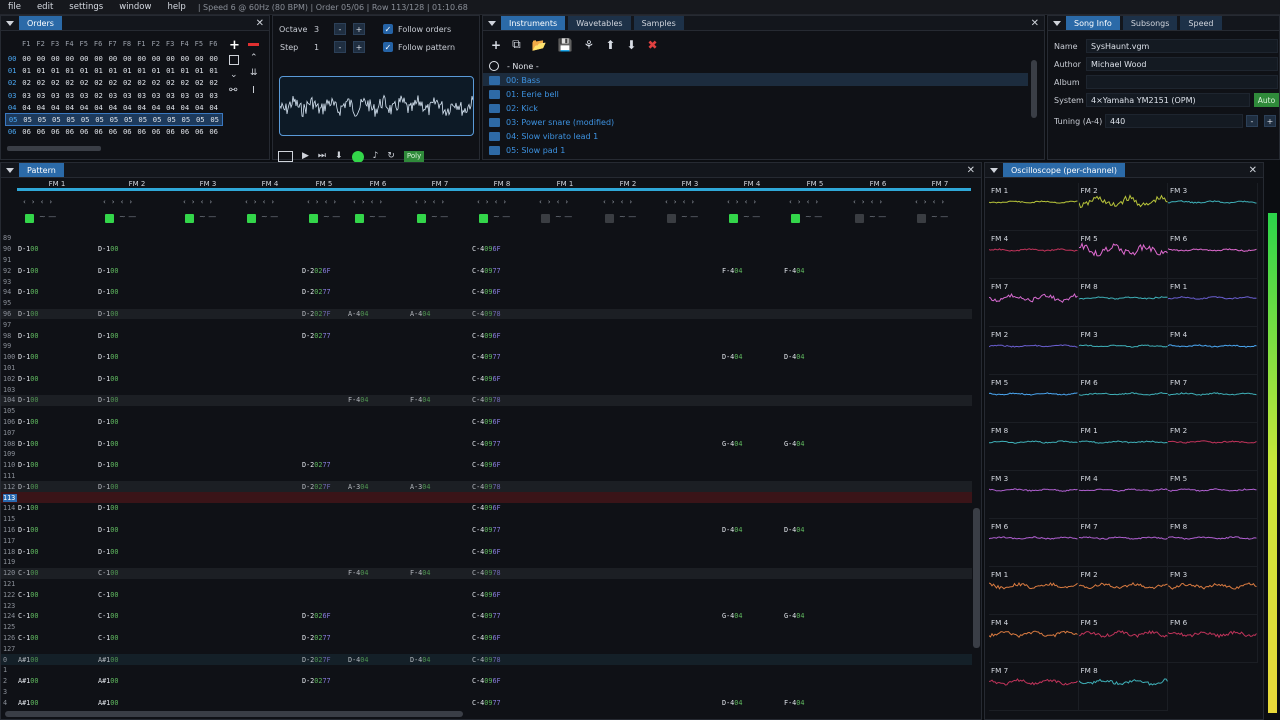 The image size is (1280, 720). I want to click on chevron-down-icon: ⌄, so click(234, 75).